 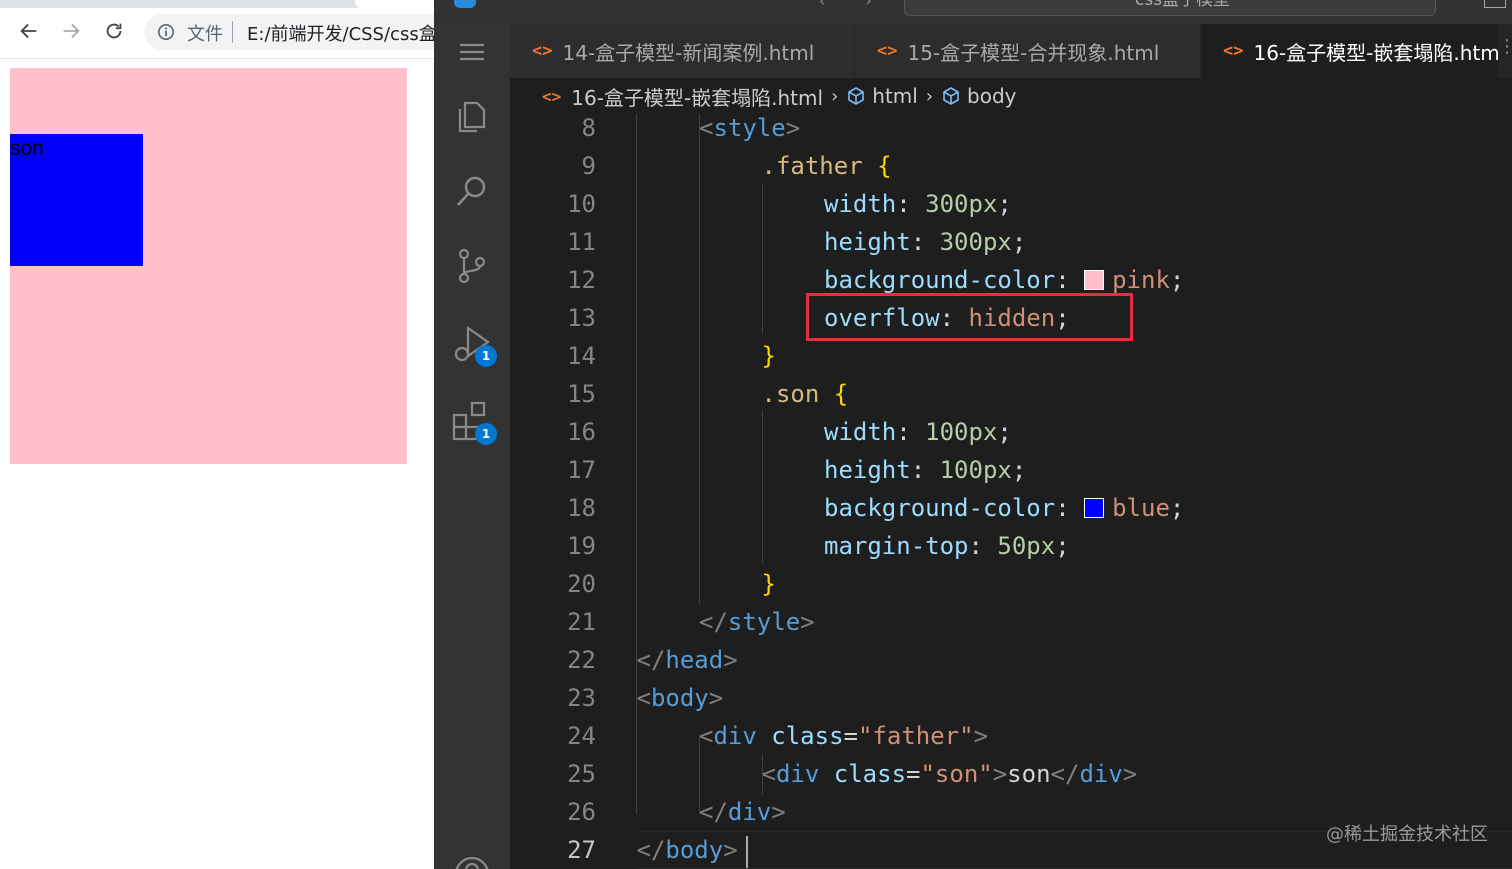 I want to click on code-line: <div class="father">, so click(x=843, y=736).